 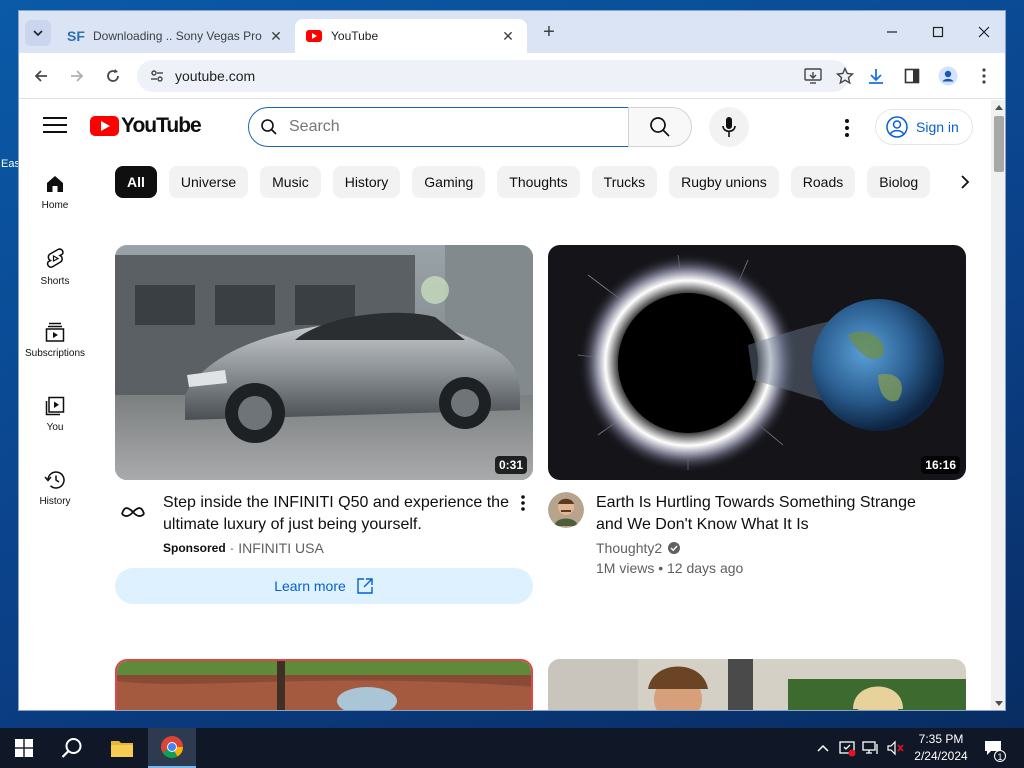 What do you see at coordinates (495, 76) in the screenshot?
I see `address-bar: youtube.com` at bounding box center [495, 76].